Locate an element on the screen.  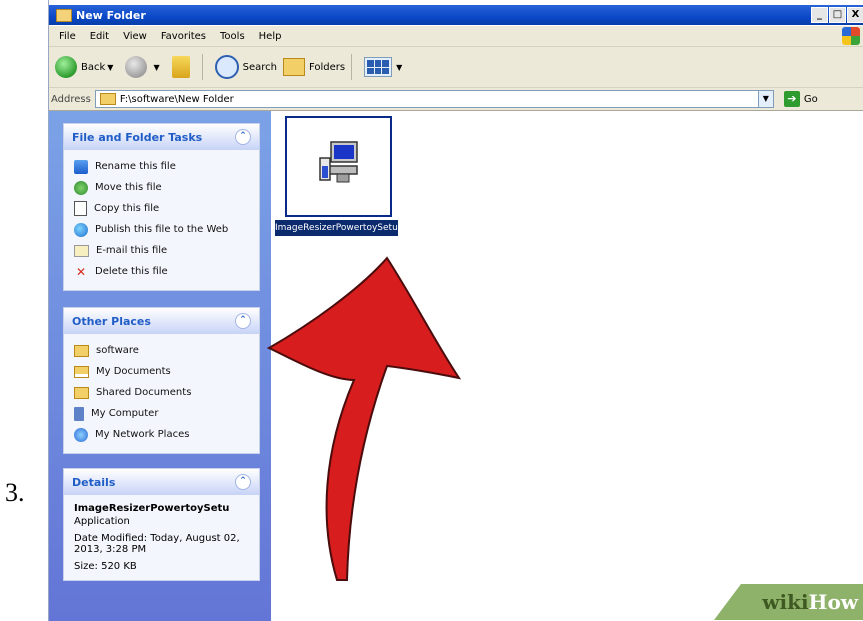
menu-favorites: Favorites is located at coordinates (183, 36).